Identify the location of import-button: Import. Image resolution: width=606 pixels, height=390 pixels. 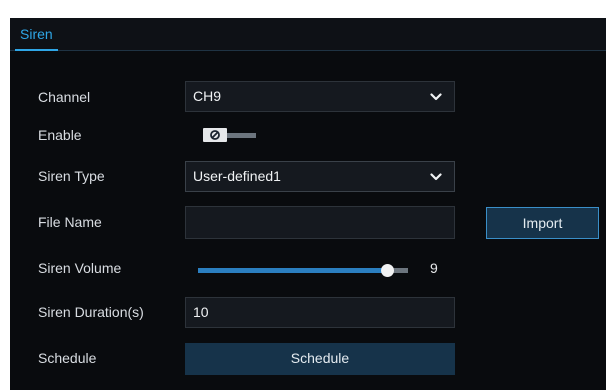
(542, 223).